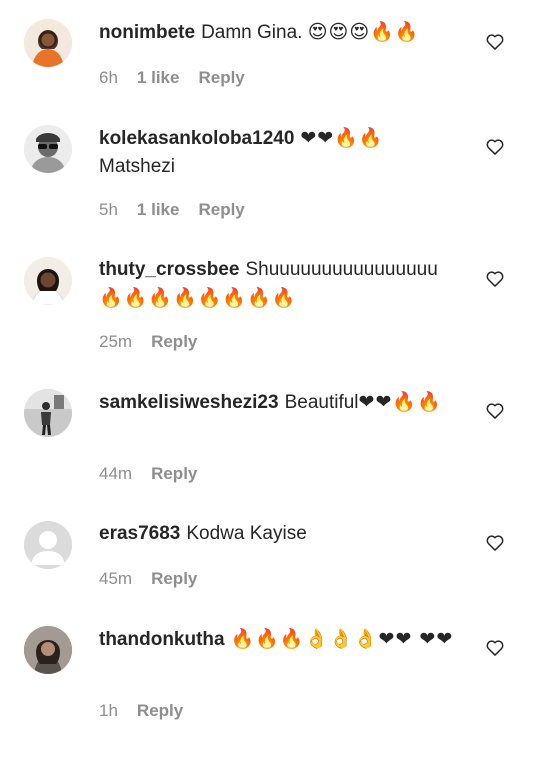 Image resolution: width=540 pixels, height=759 pixels. Describe the element at coordinates (321, 402) in the screenshot. I see `comment-text: Beautiful` at that location.